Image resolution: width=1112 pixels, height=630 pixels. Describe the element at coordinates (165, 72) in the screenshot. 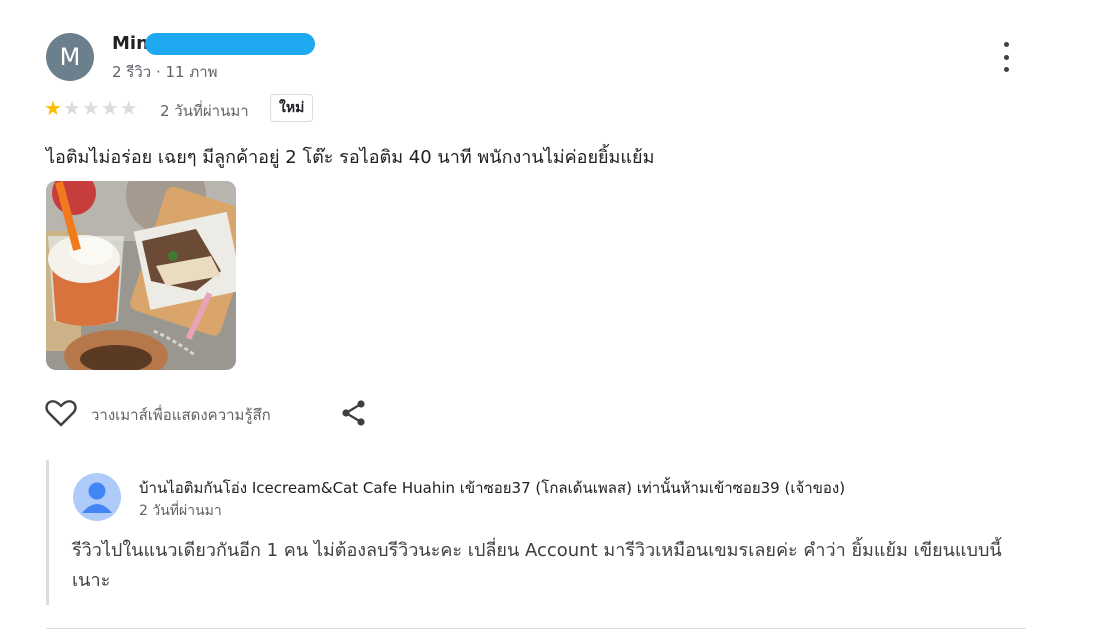

I see `reviewer-meta: 2 รีวิว · 11 ภาพ` at that location.